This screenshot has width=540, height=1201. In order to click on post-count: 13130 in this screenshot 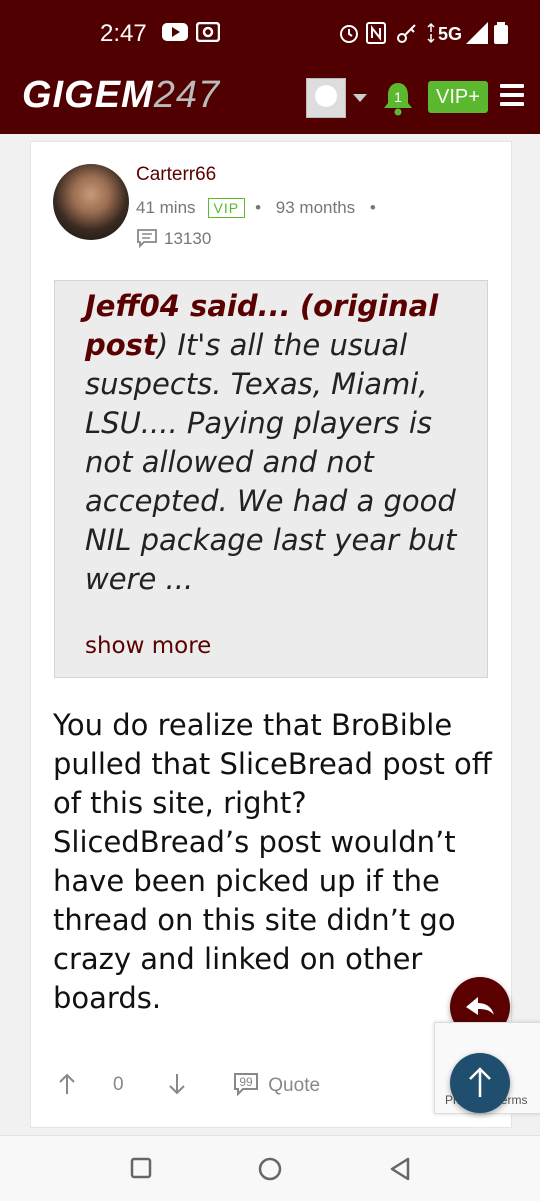, I will do `click(173, 238)`.